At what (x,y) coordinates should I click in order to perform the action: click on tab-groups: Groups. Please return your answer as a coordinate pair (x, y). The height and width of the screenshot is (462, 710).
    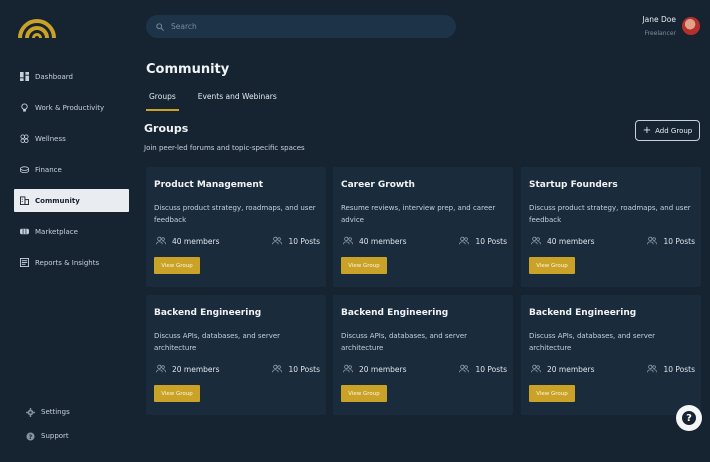
    Looking at the image, I should click on (162, 101).